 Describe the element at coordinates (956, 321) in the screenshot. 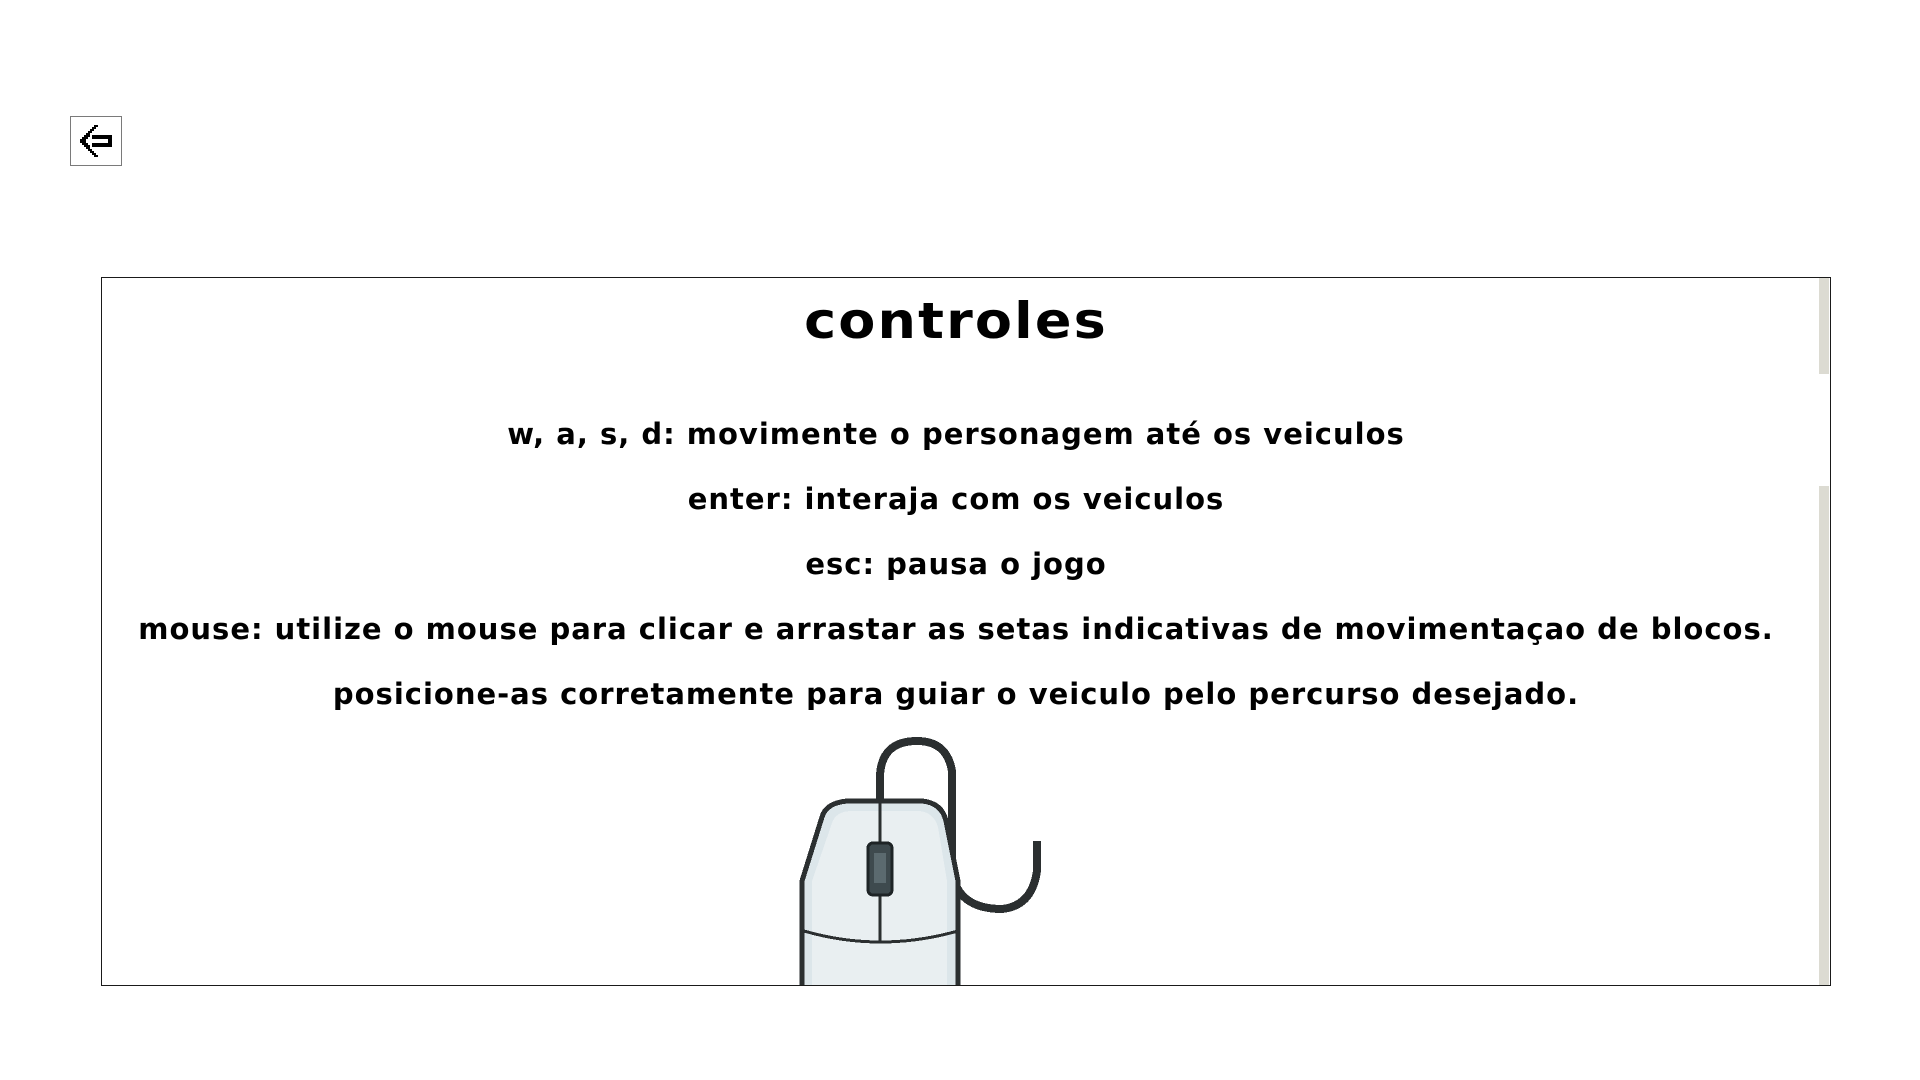

I see `panel-title: controles` at that location.